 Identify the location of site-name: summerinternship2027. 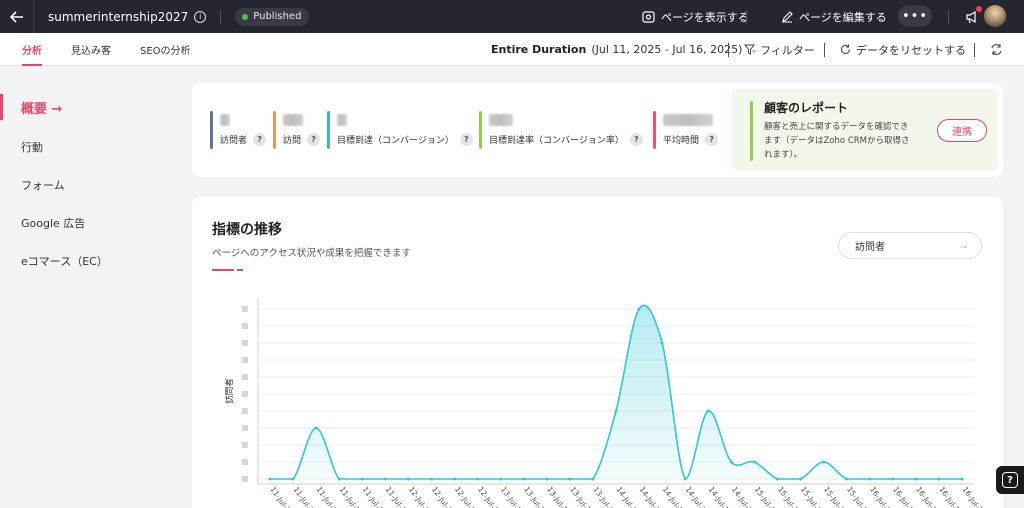
(118, 16).